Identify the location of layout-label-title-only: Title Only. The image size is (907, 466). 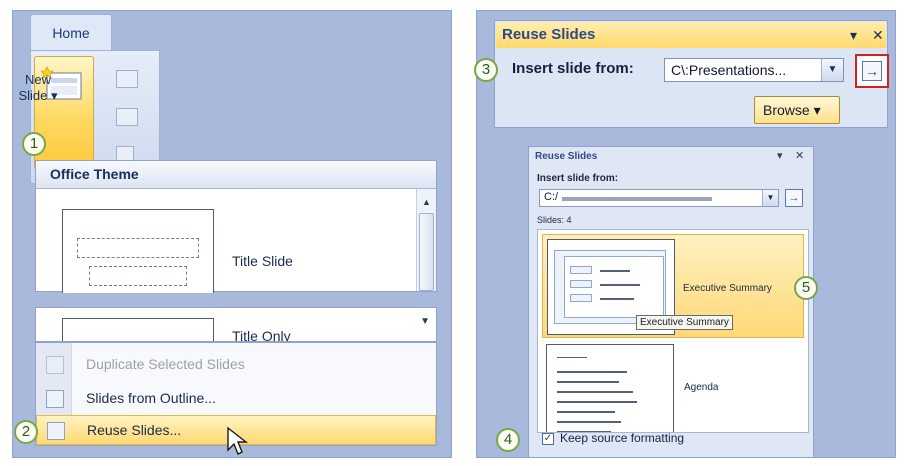
(261, 334).